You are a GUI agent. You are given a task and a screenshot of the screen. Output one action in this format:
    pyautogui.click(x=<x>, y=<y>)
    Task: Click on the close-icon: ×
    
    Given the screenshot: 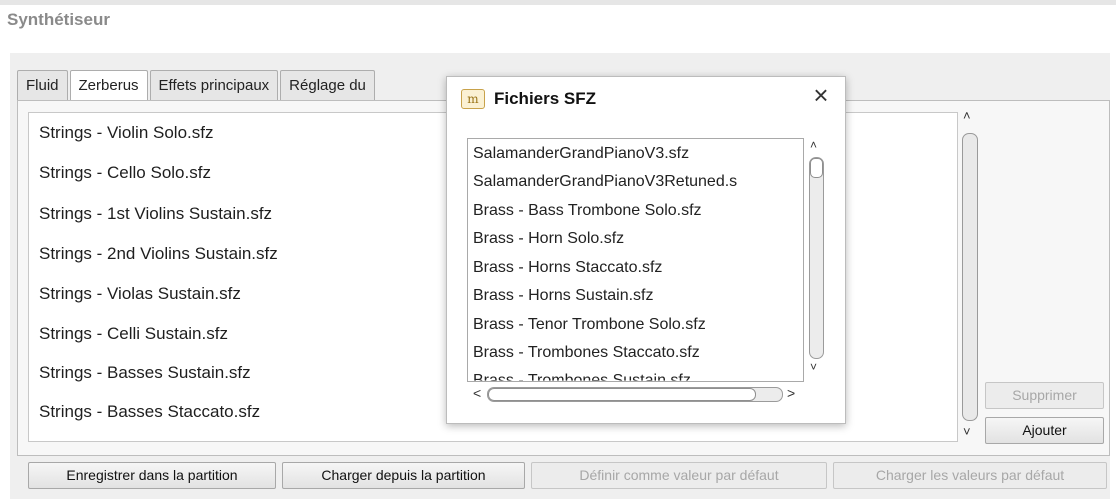 What is the action you would take?
    pyautogui.click(x=821, y=95)
    